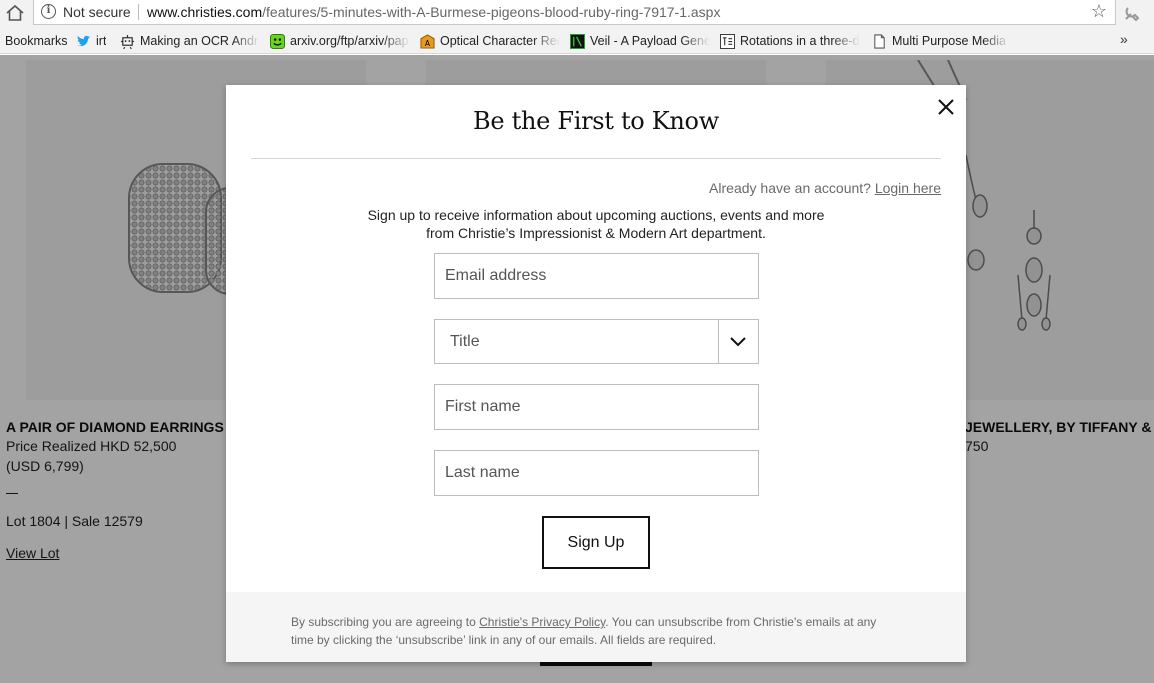  I want to click on ocr-icon: A, so click(427, 41).